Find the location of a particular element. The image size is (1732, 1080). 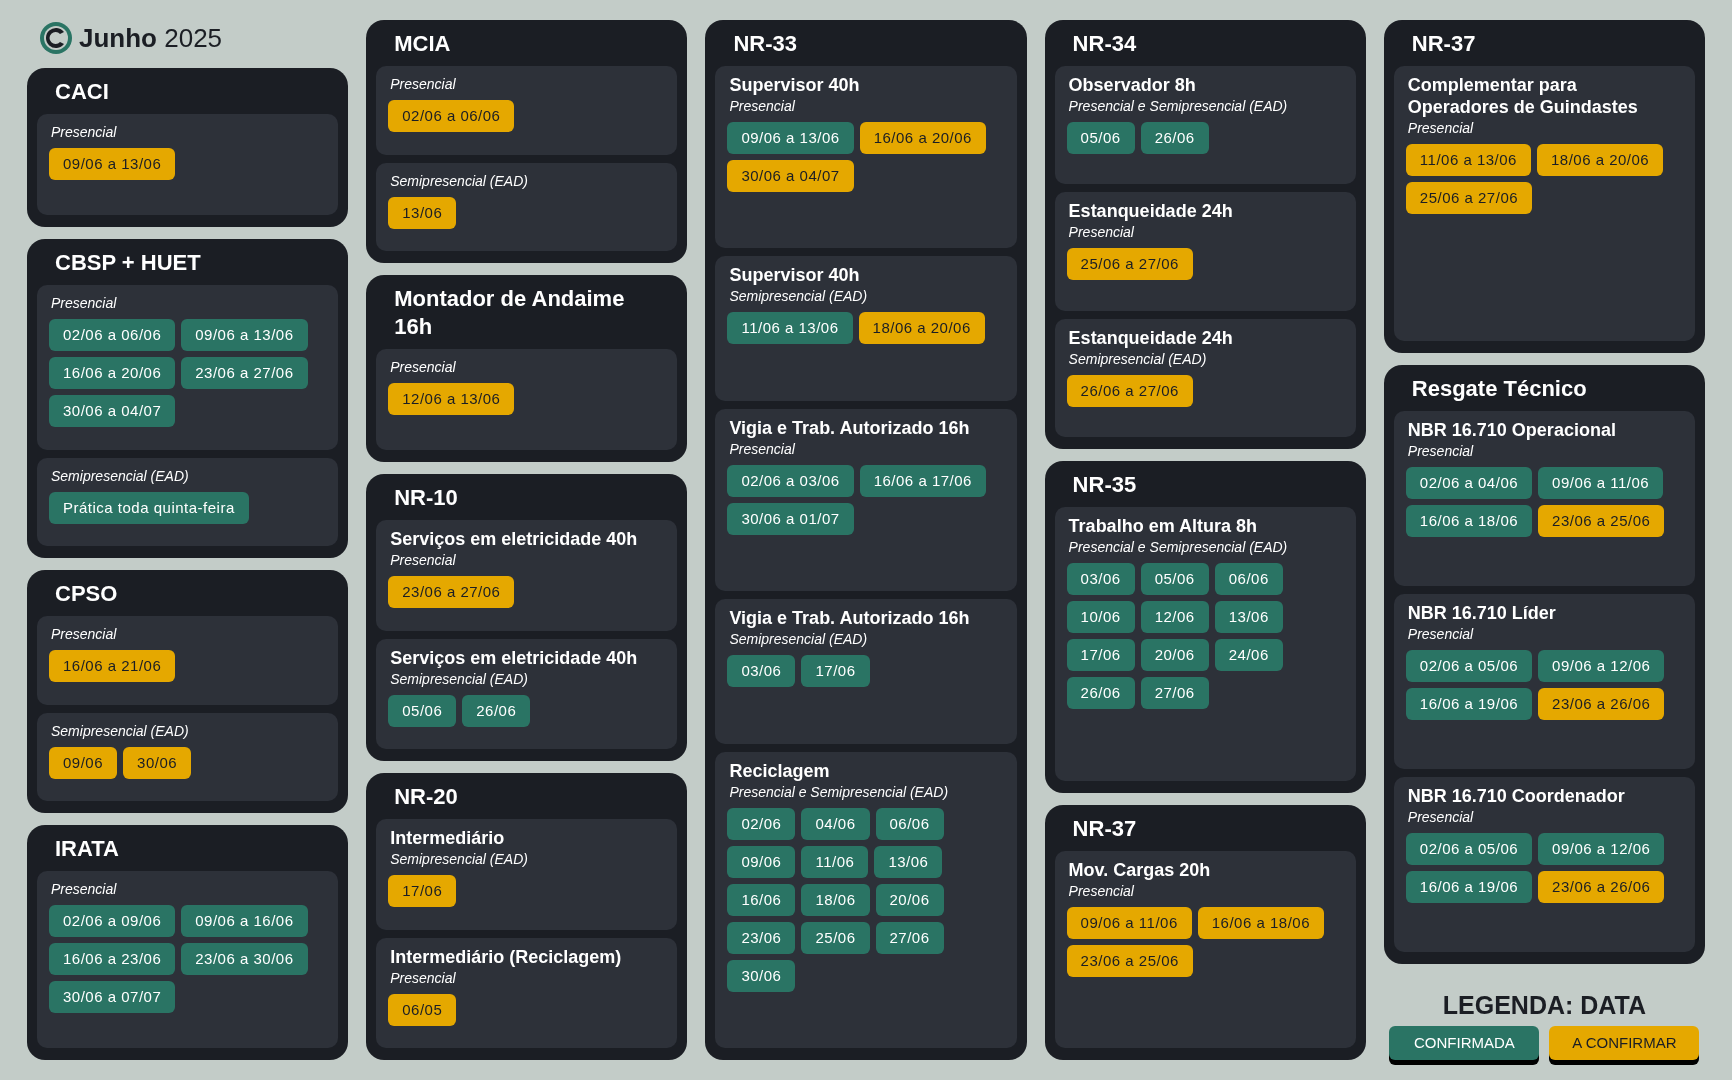

date-tag: 16/06 a 19/06 is located at coordinates (1469, 703).